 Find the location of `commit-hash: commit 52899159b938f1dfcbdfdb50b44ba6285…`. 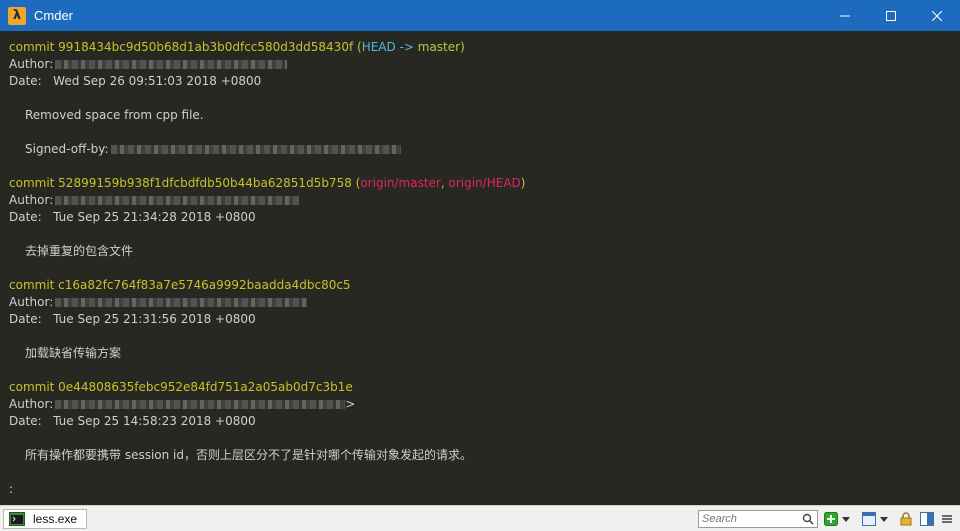

commit-hash: commit 52899159b938f1dfcbdfdb50b44ba6285… is located at coordinates (180, 183).